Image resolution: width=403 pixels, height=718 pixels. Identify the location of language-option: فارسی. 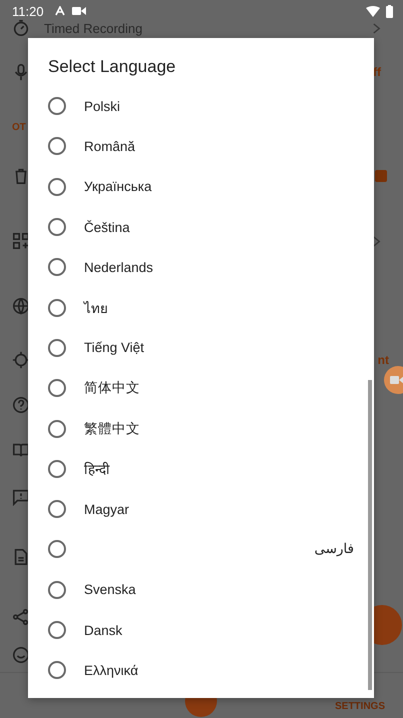
(201, 549).